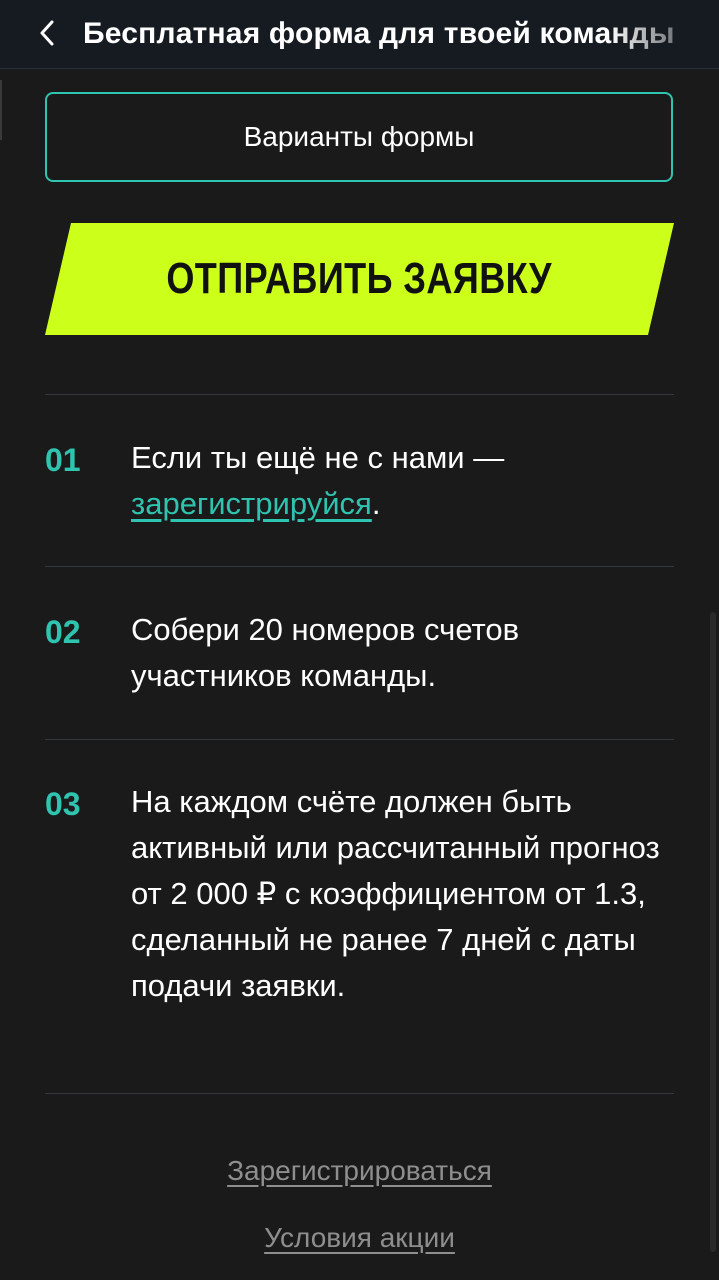 Image resolution: width=719 pixels, height=1280 pixels. What do you see at coordinates (664, 34) in the screenshot?
I see `title-fade` at bounding box center [664, 34].